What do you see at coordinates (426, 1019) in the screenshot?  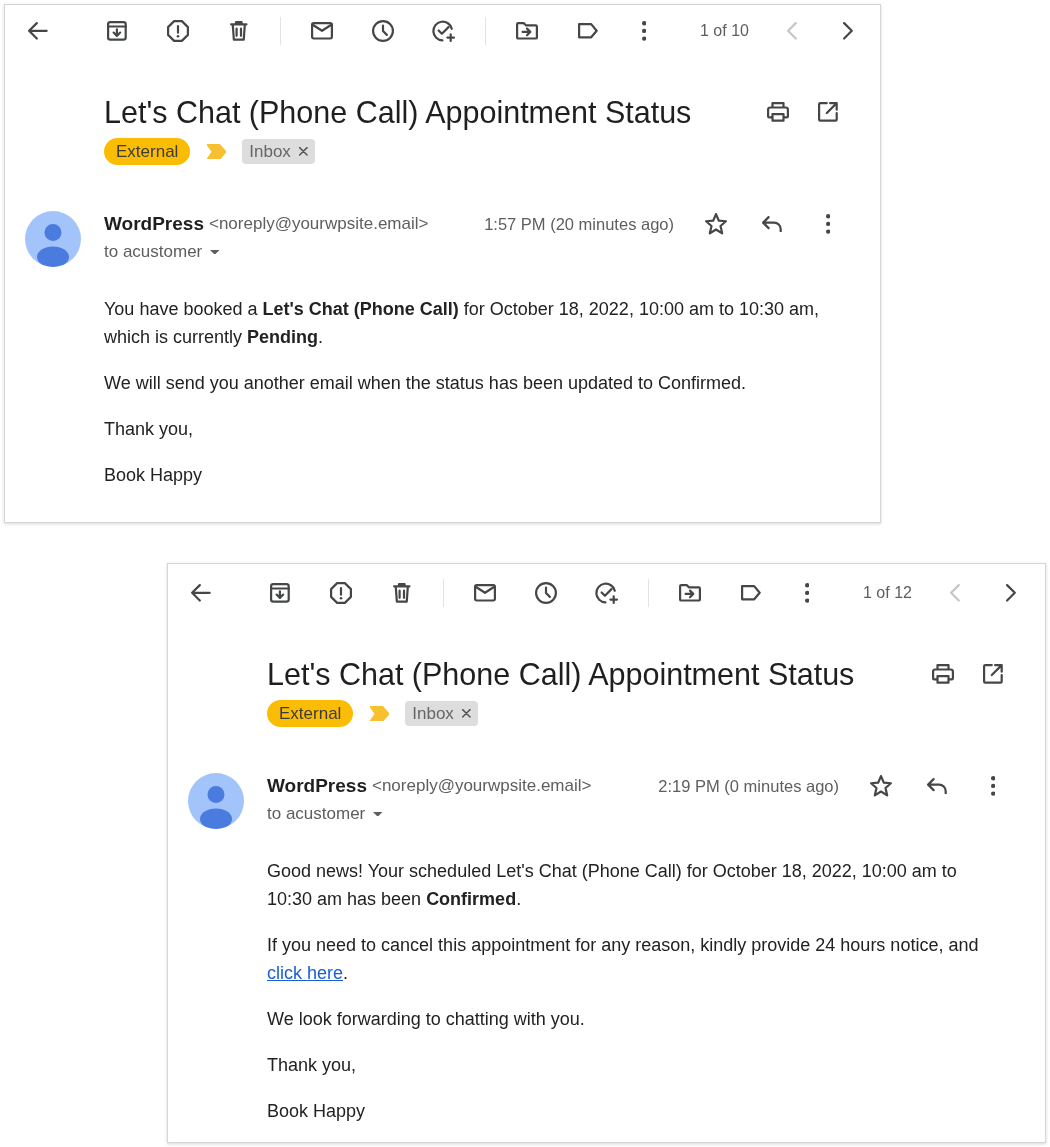 I see `body-paragraph: We look forwarding to chatting with you.` at bounding box center [426, 1019].